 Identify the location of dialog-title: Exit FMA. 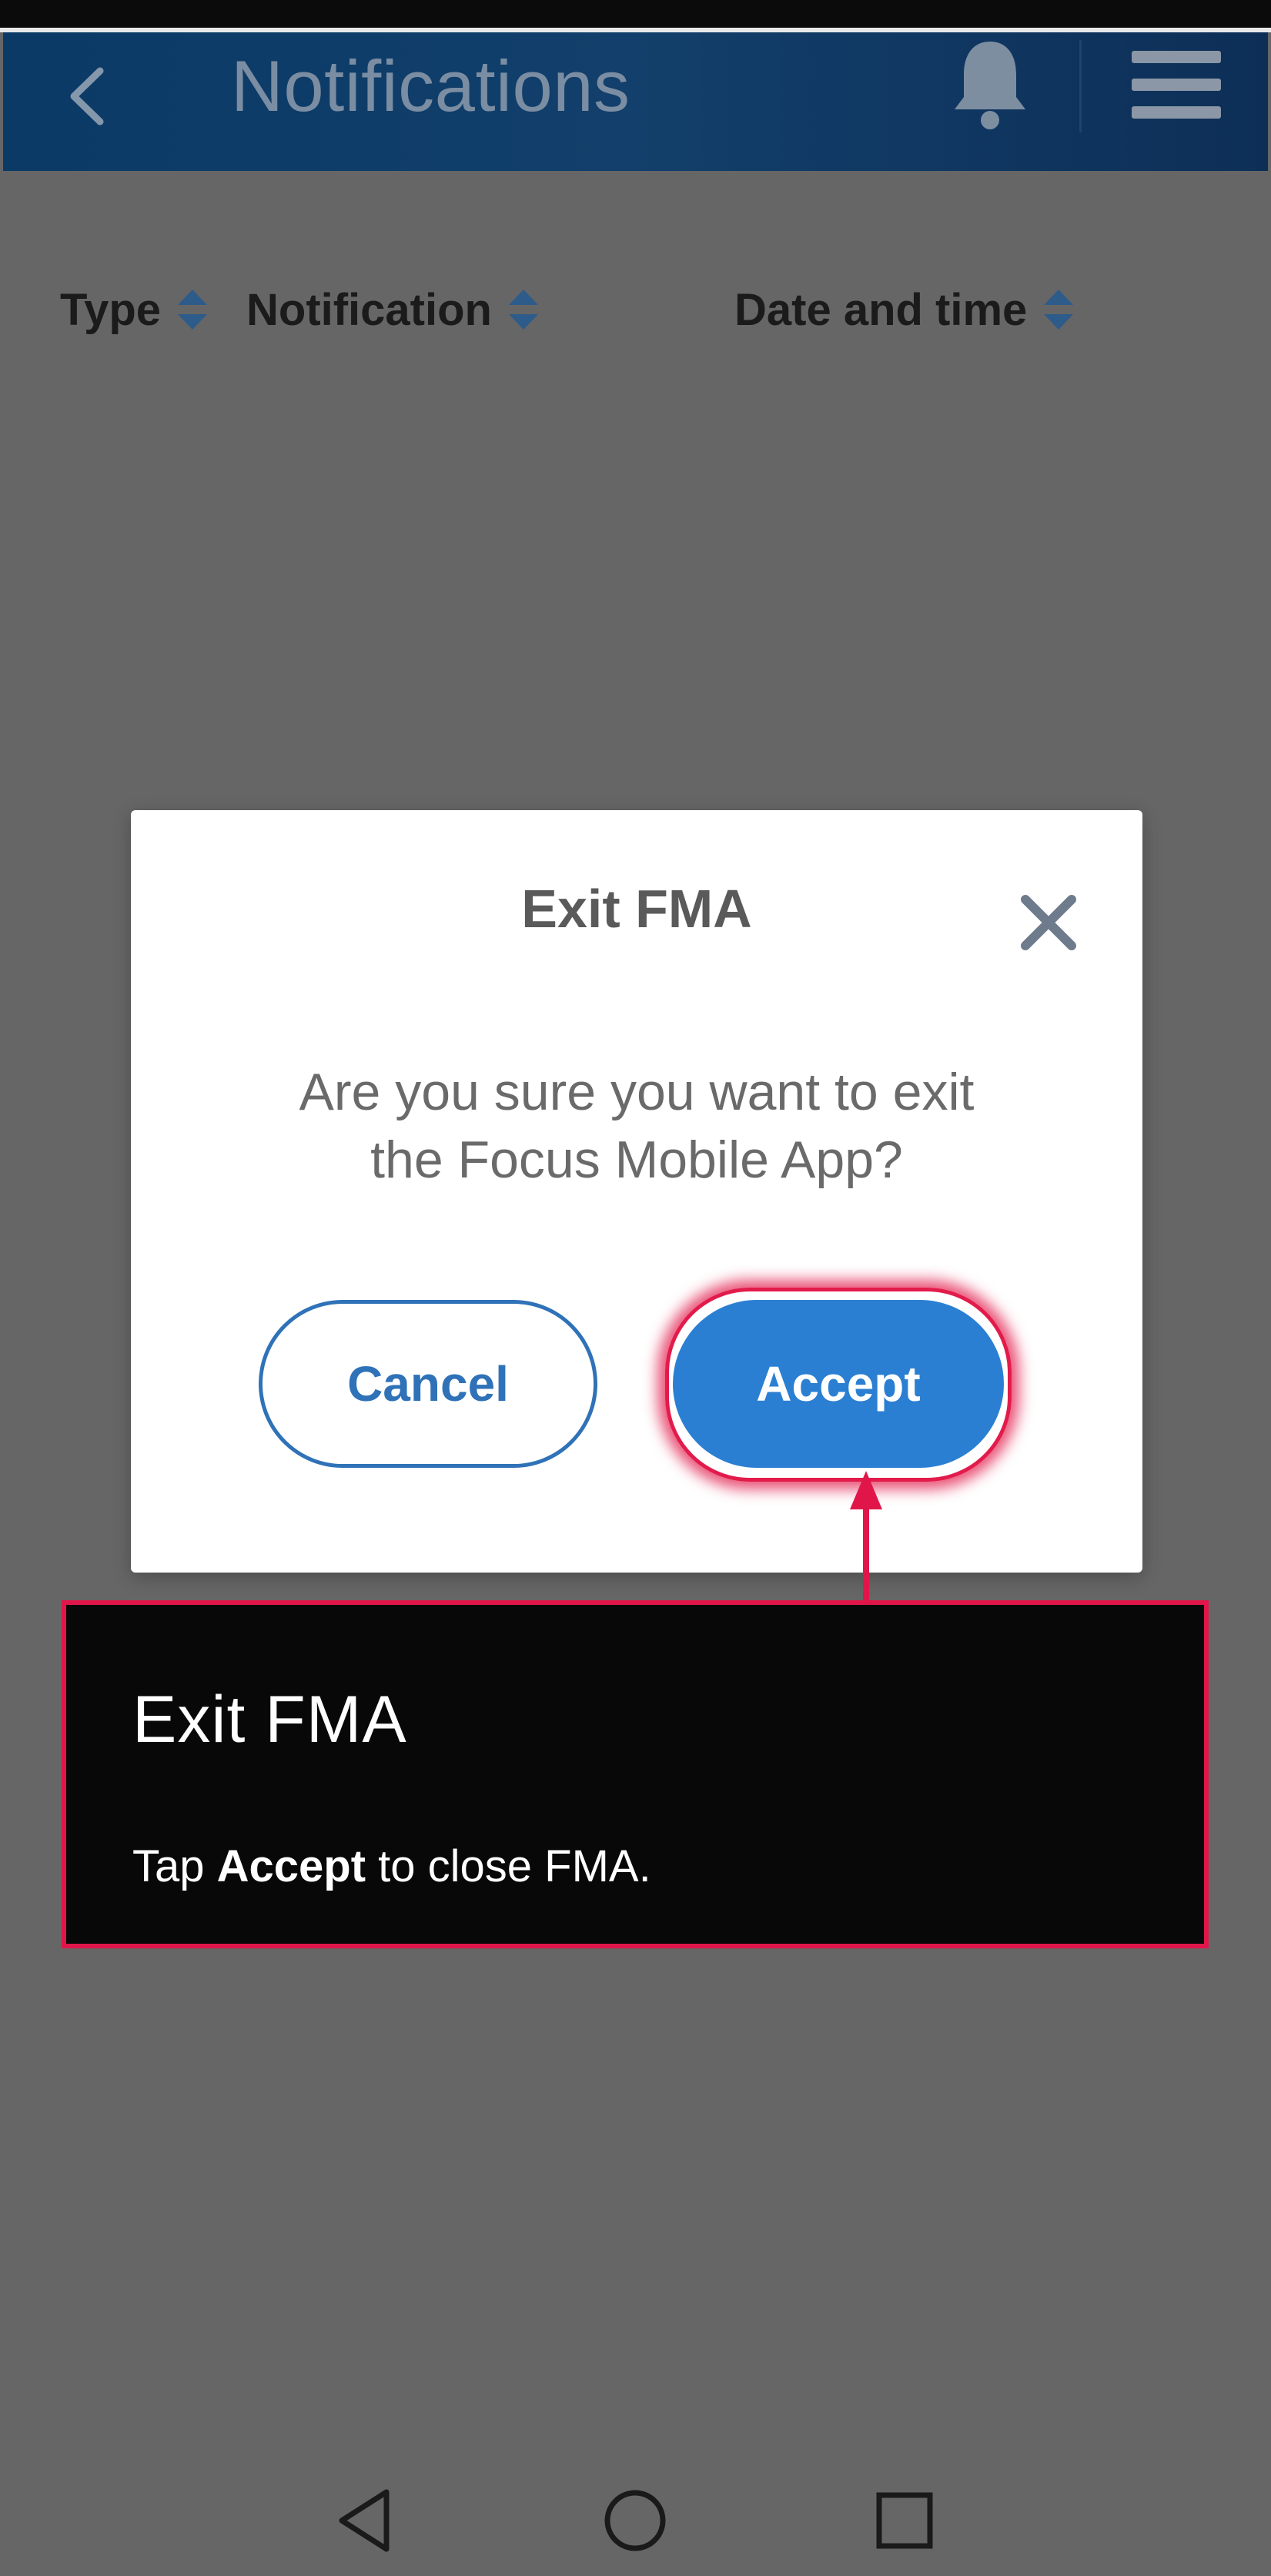
(637, 909).